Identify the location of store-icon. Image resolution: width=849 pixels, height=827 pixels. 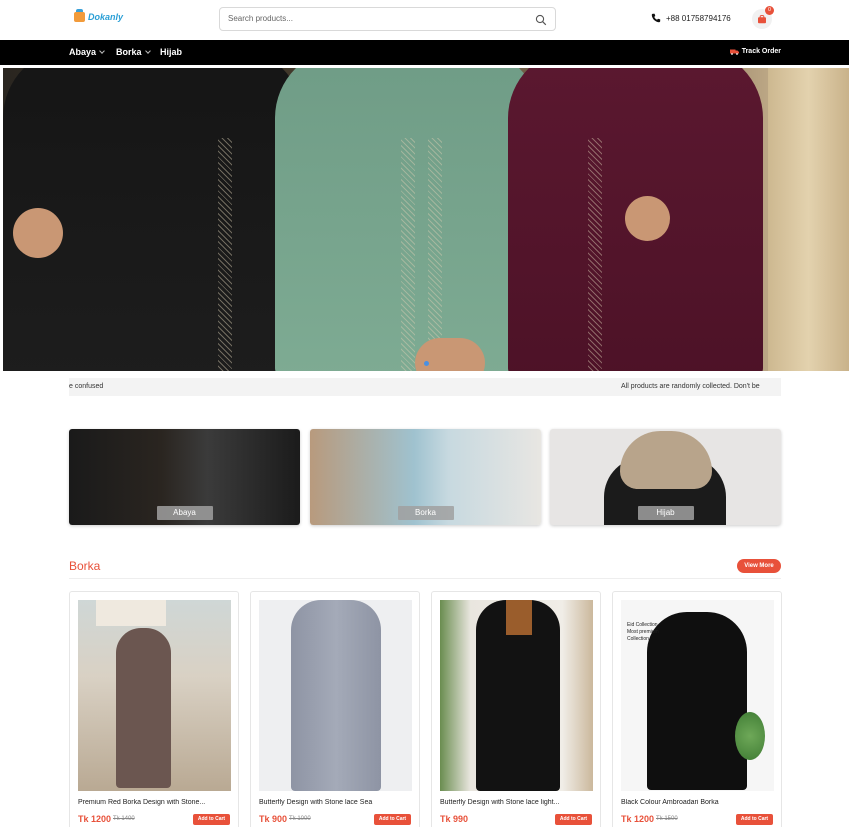
(79, 15).